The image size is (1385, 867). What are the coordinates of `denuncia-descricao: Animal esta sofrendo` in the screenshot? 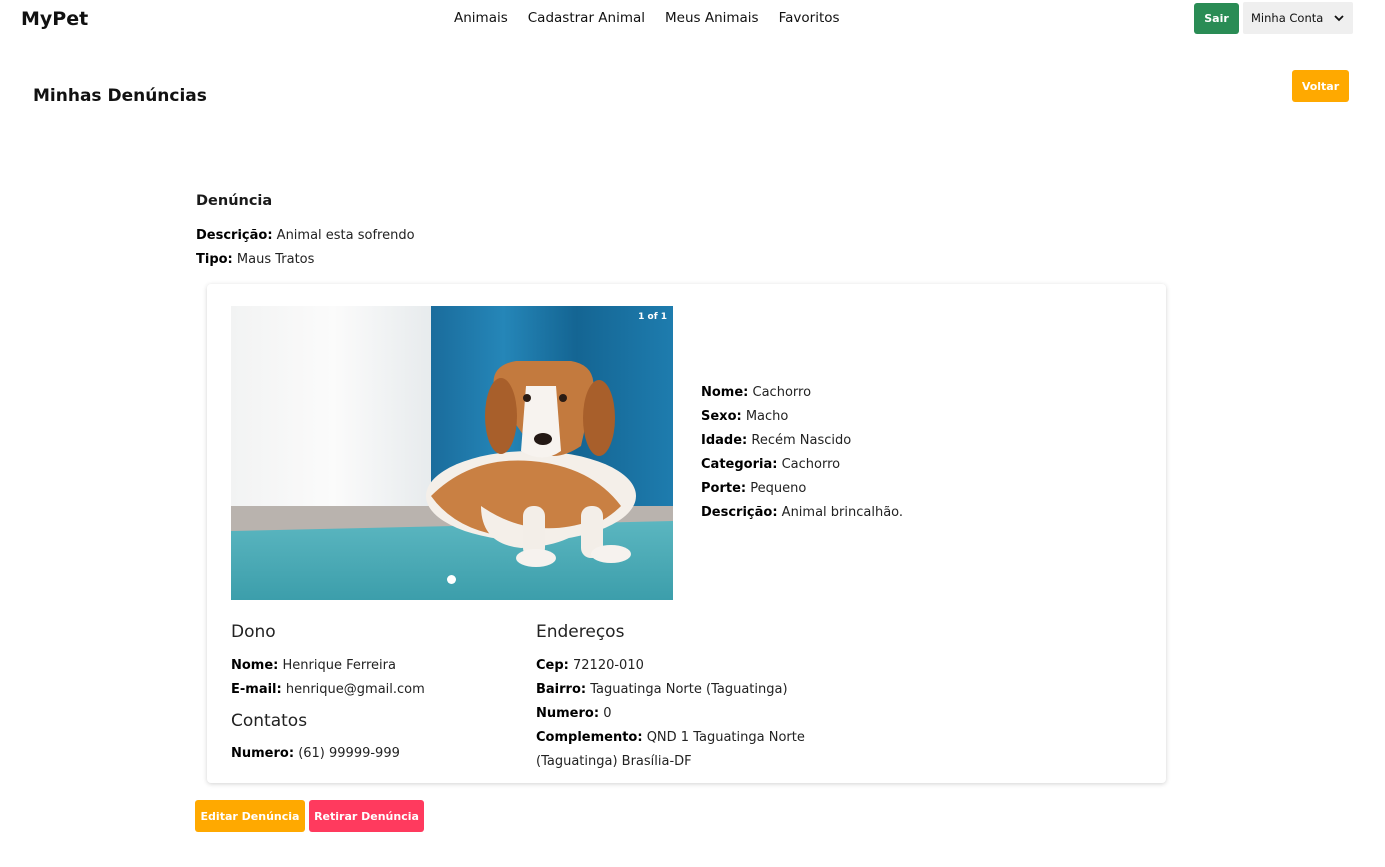 It's located at (345, 235).